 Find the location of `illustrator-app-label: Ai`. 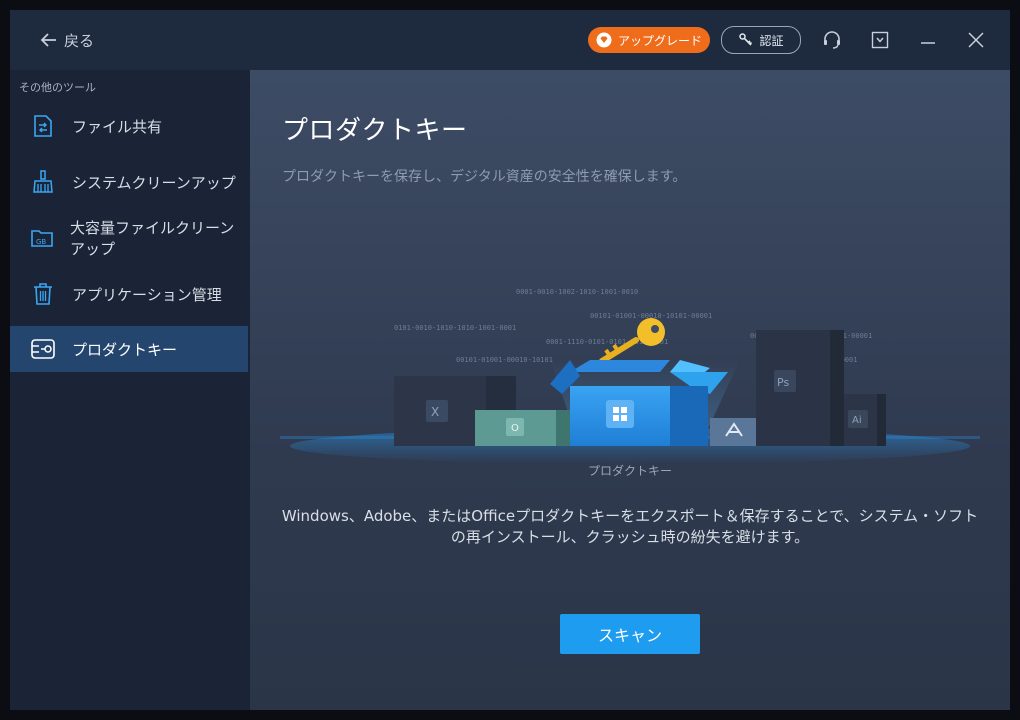

illustrator-app-label: Ai is located at coordinates (857, 420).